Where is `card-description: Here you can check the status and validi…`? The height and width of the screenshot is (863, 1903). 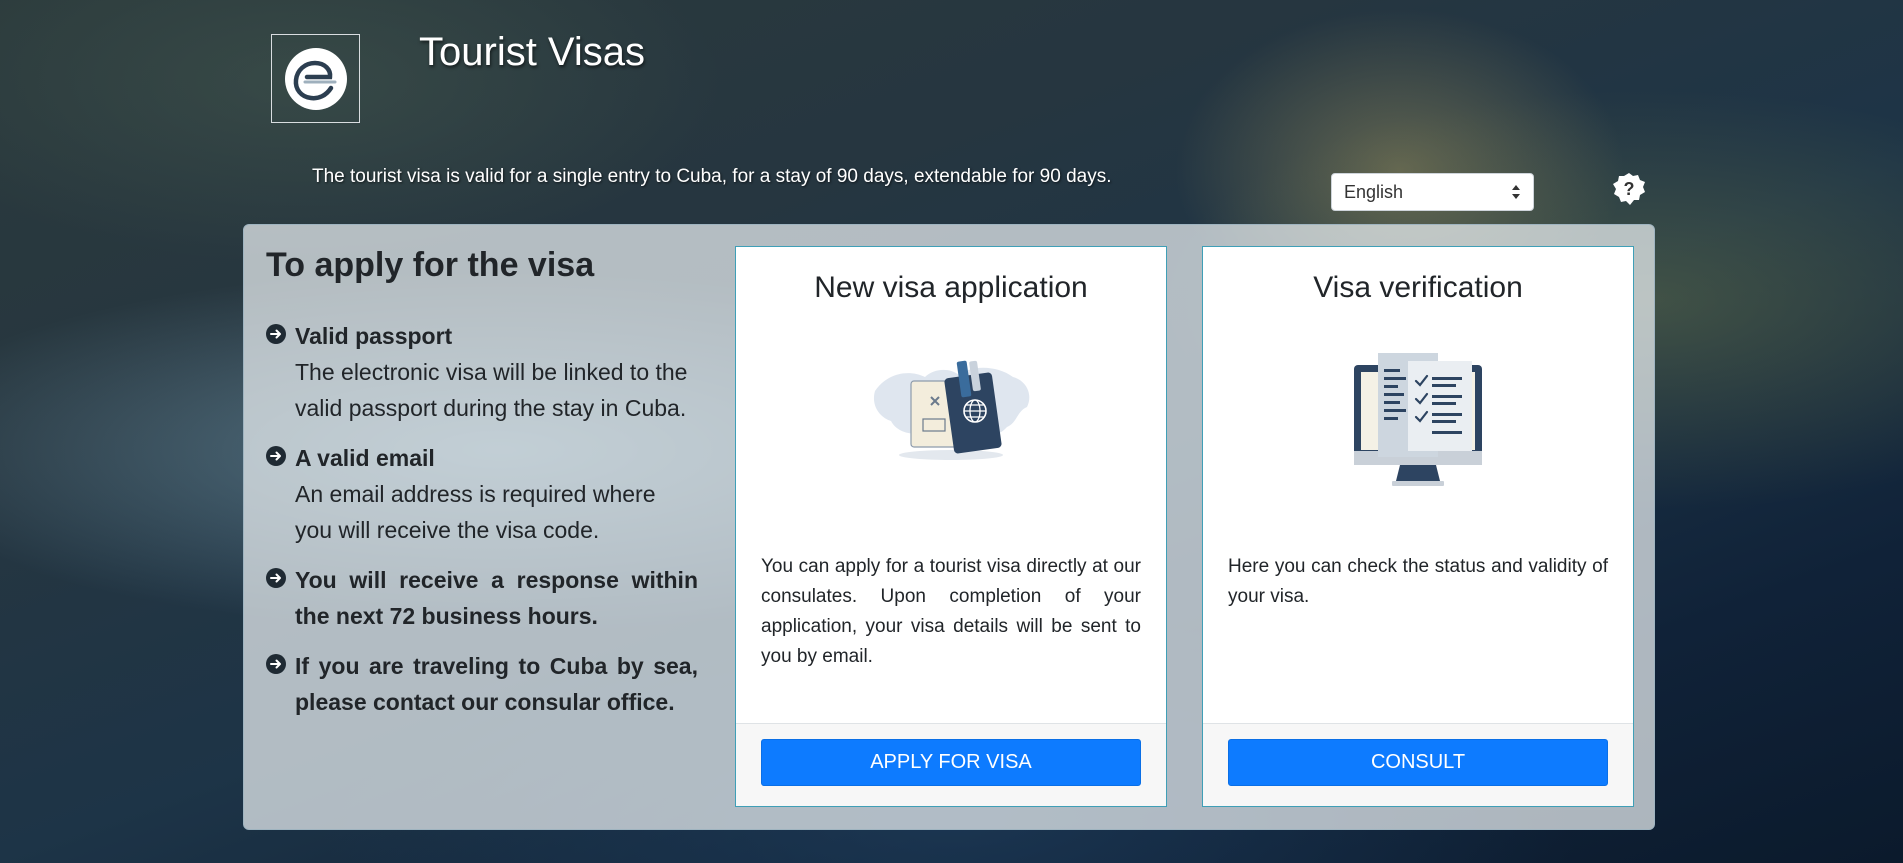
card-description: Here you can check the status and validi… is located at coordinates (1418, 581).